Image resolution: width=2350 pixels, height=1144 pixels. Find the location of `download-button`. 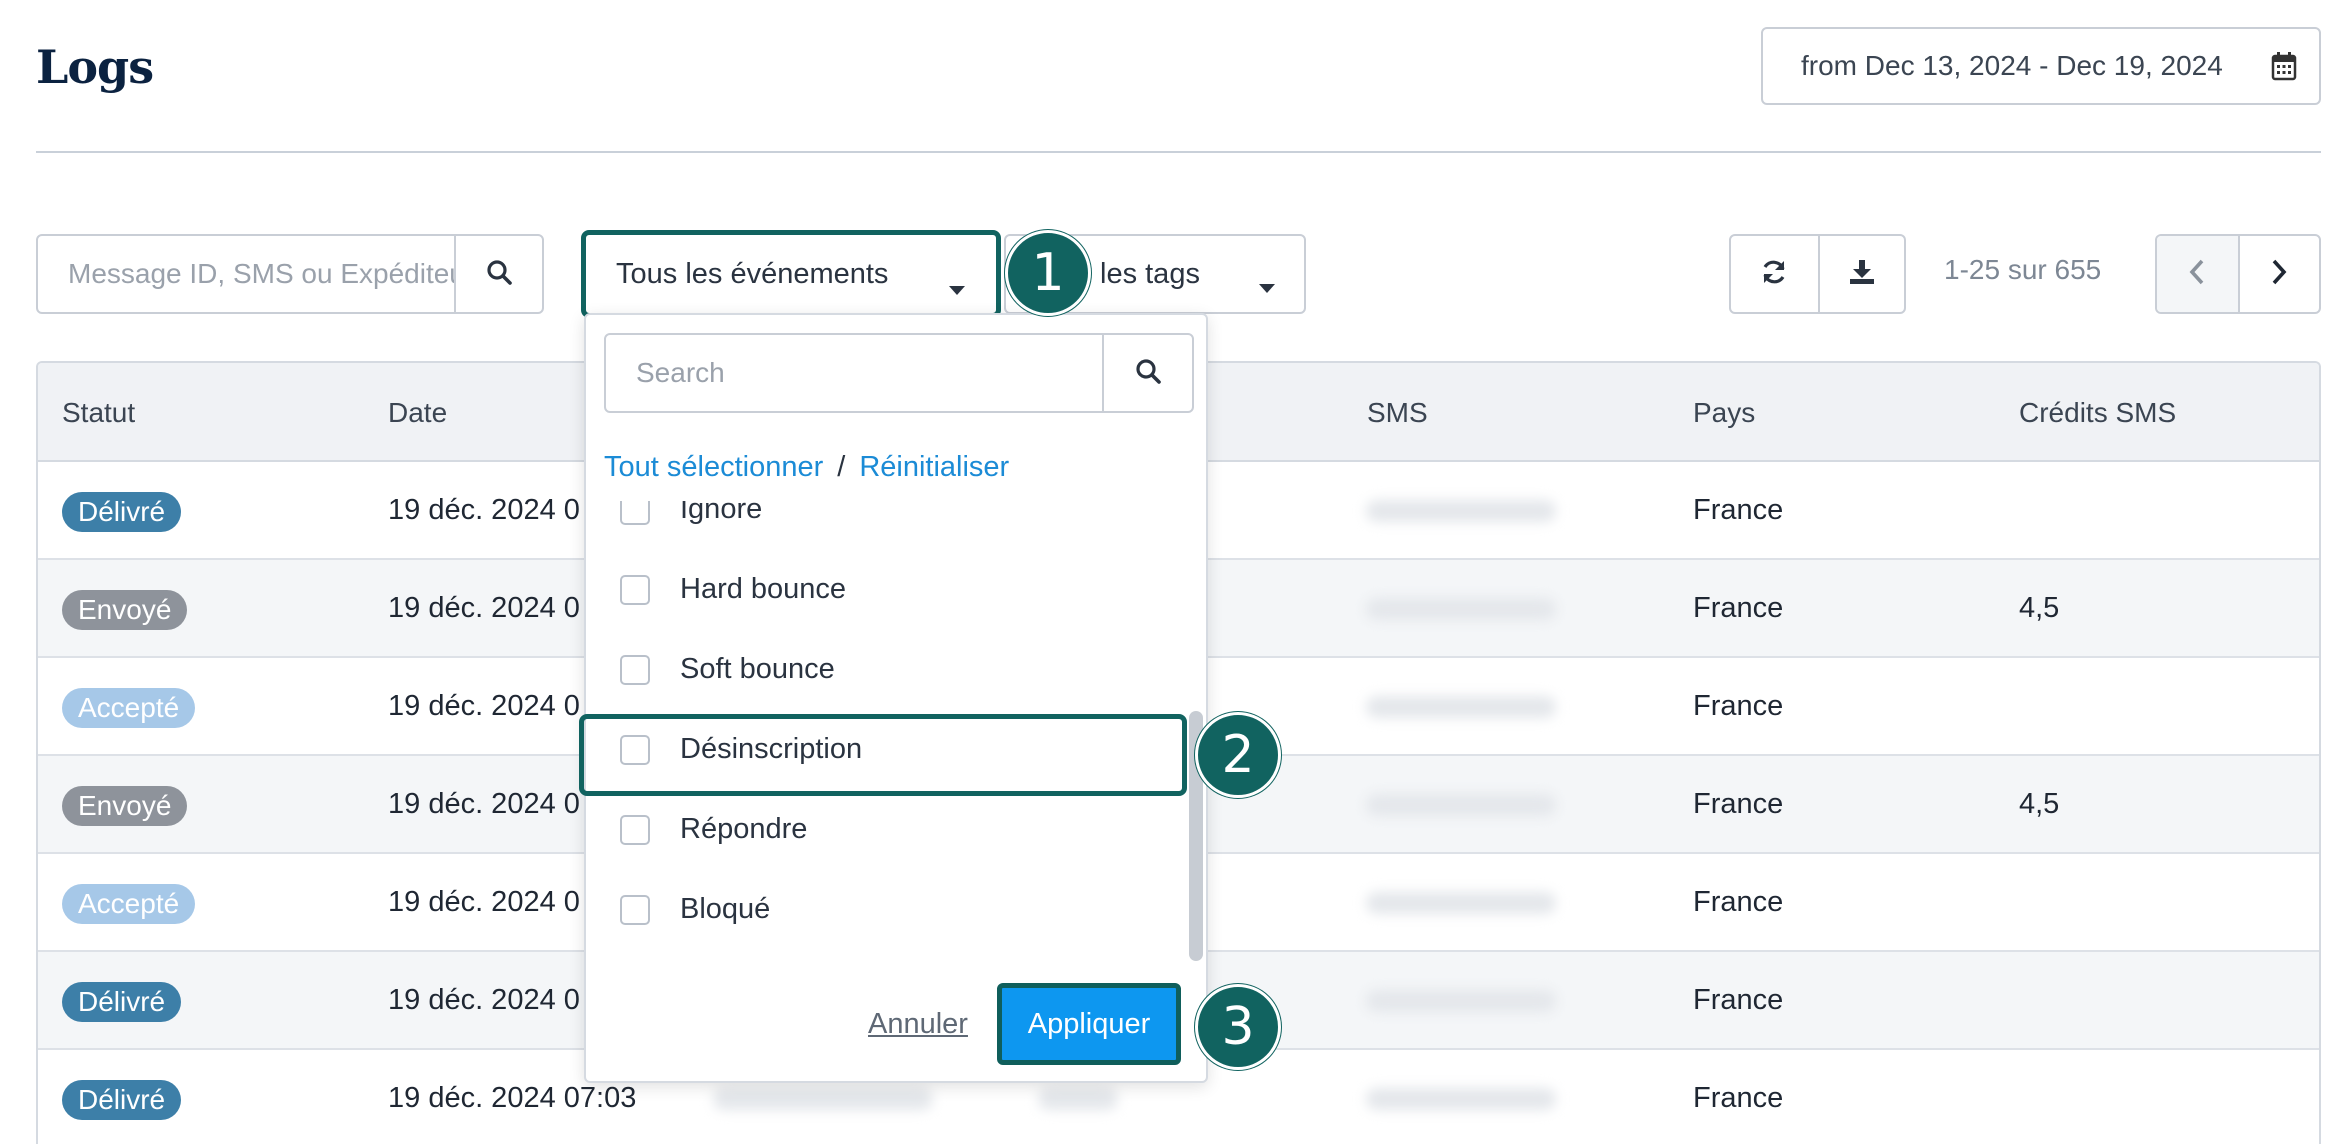

download-button is located at coordinates (1861, 274).